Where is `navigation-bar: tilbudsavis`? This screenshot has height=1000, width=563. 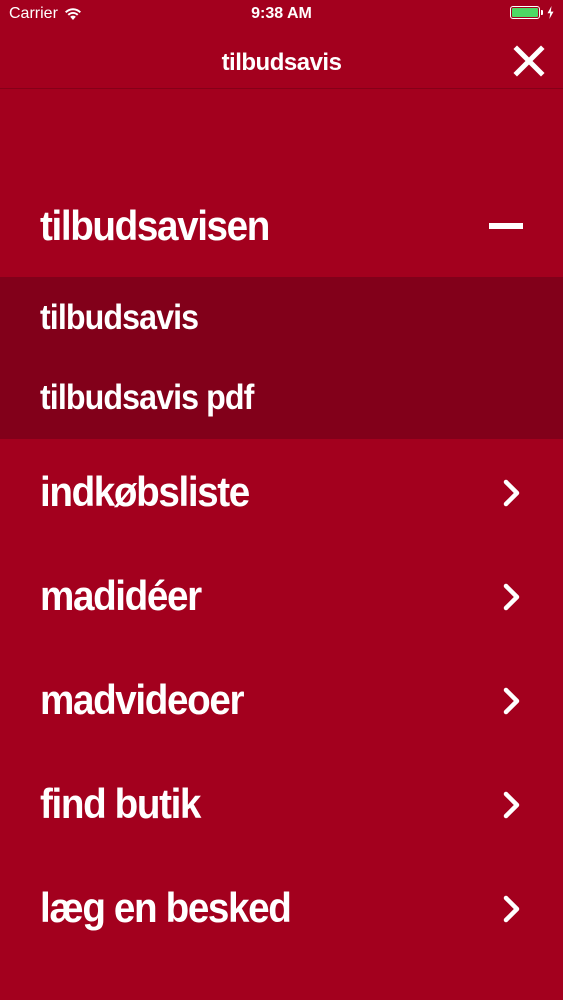
navigation-bar: tilbudsavis is located at coordinates (281, 59).